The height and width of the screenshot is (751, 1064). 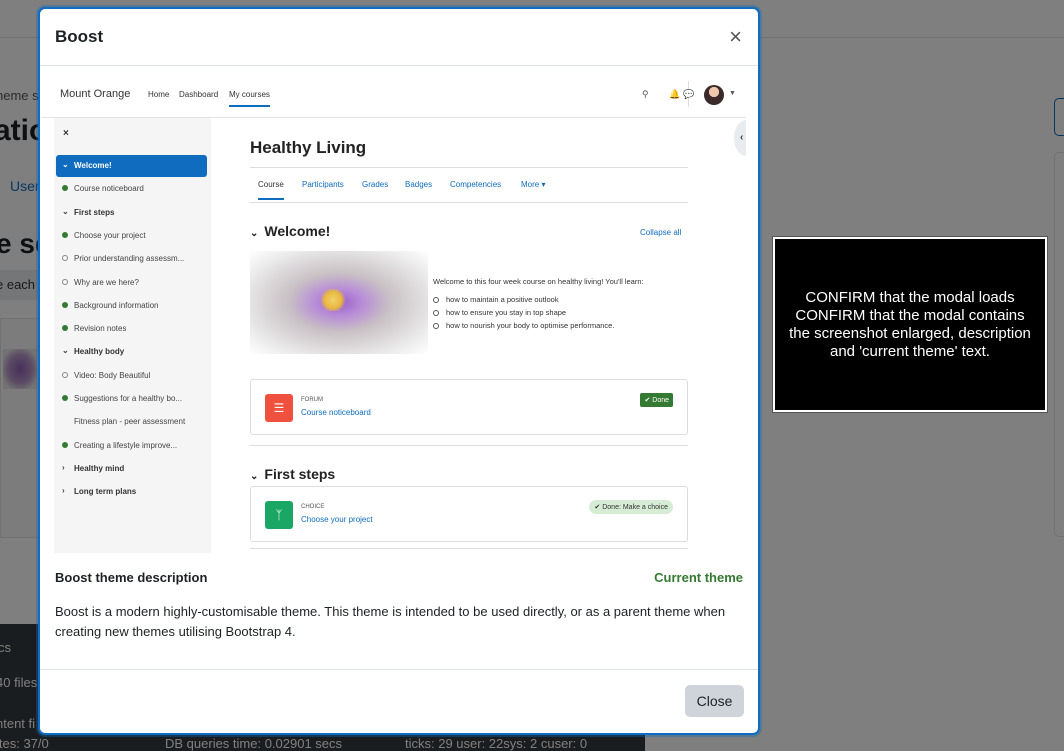 I want to click on modal-title: Boost, so click(x=79, y=36).